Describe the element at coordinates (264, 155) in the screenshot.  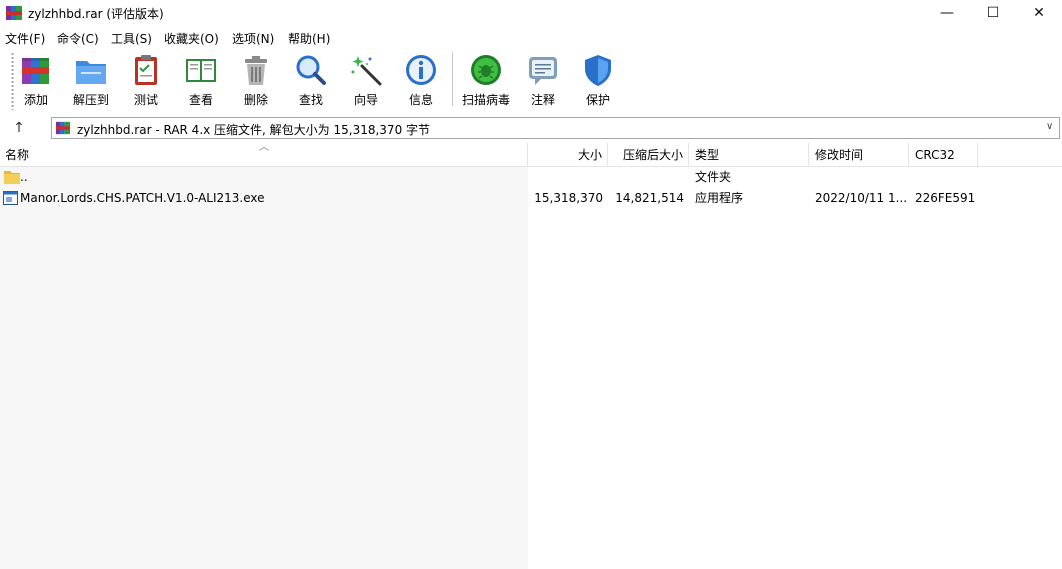
I see `column-name: 名称` at that location.